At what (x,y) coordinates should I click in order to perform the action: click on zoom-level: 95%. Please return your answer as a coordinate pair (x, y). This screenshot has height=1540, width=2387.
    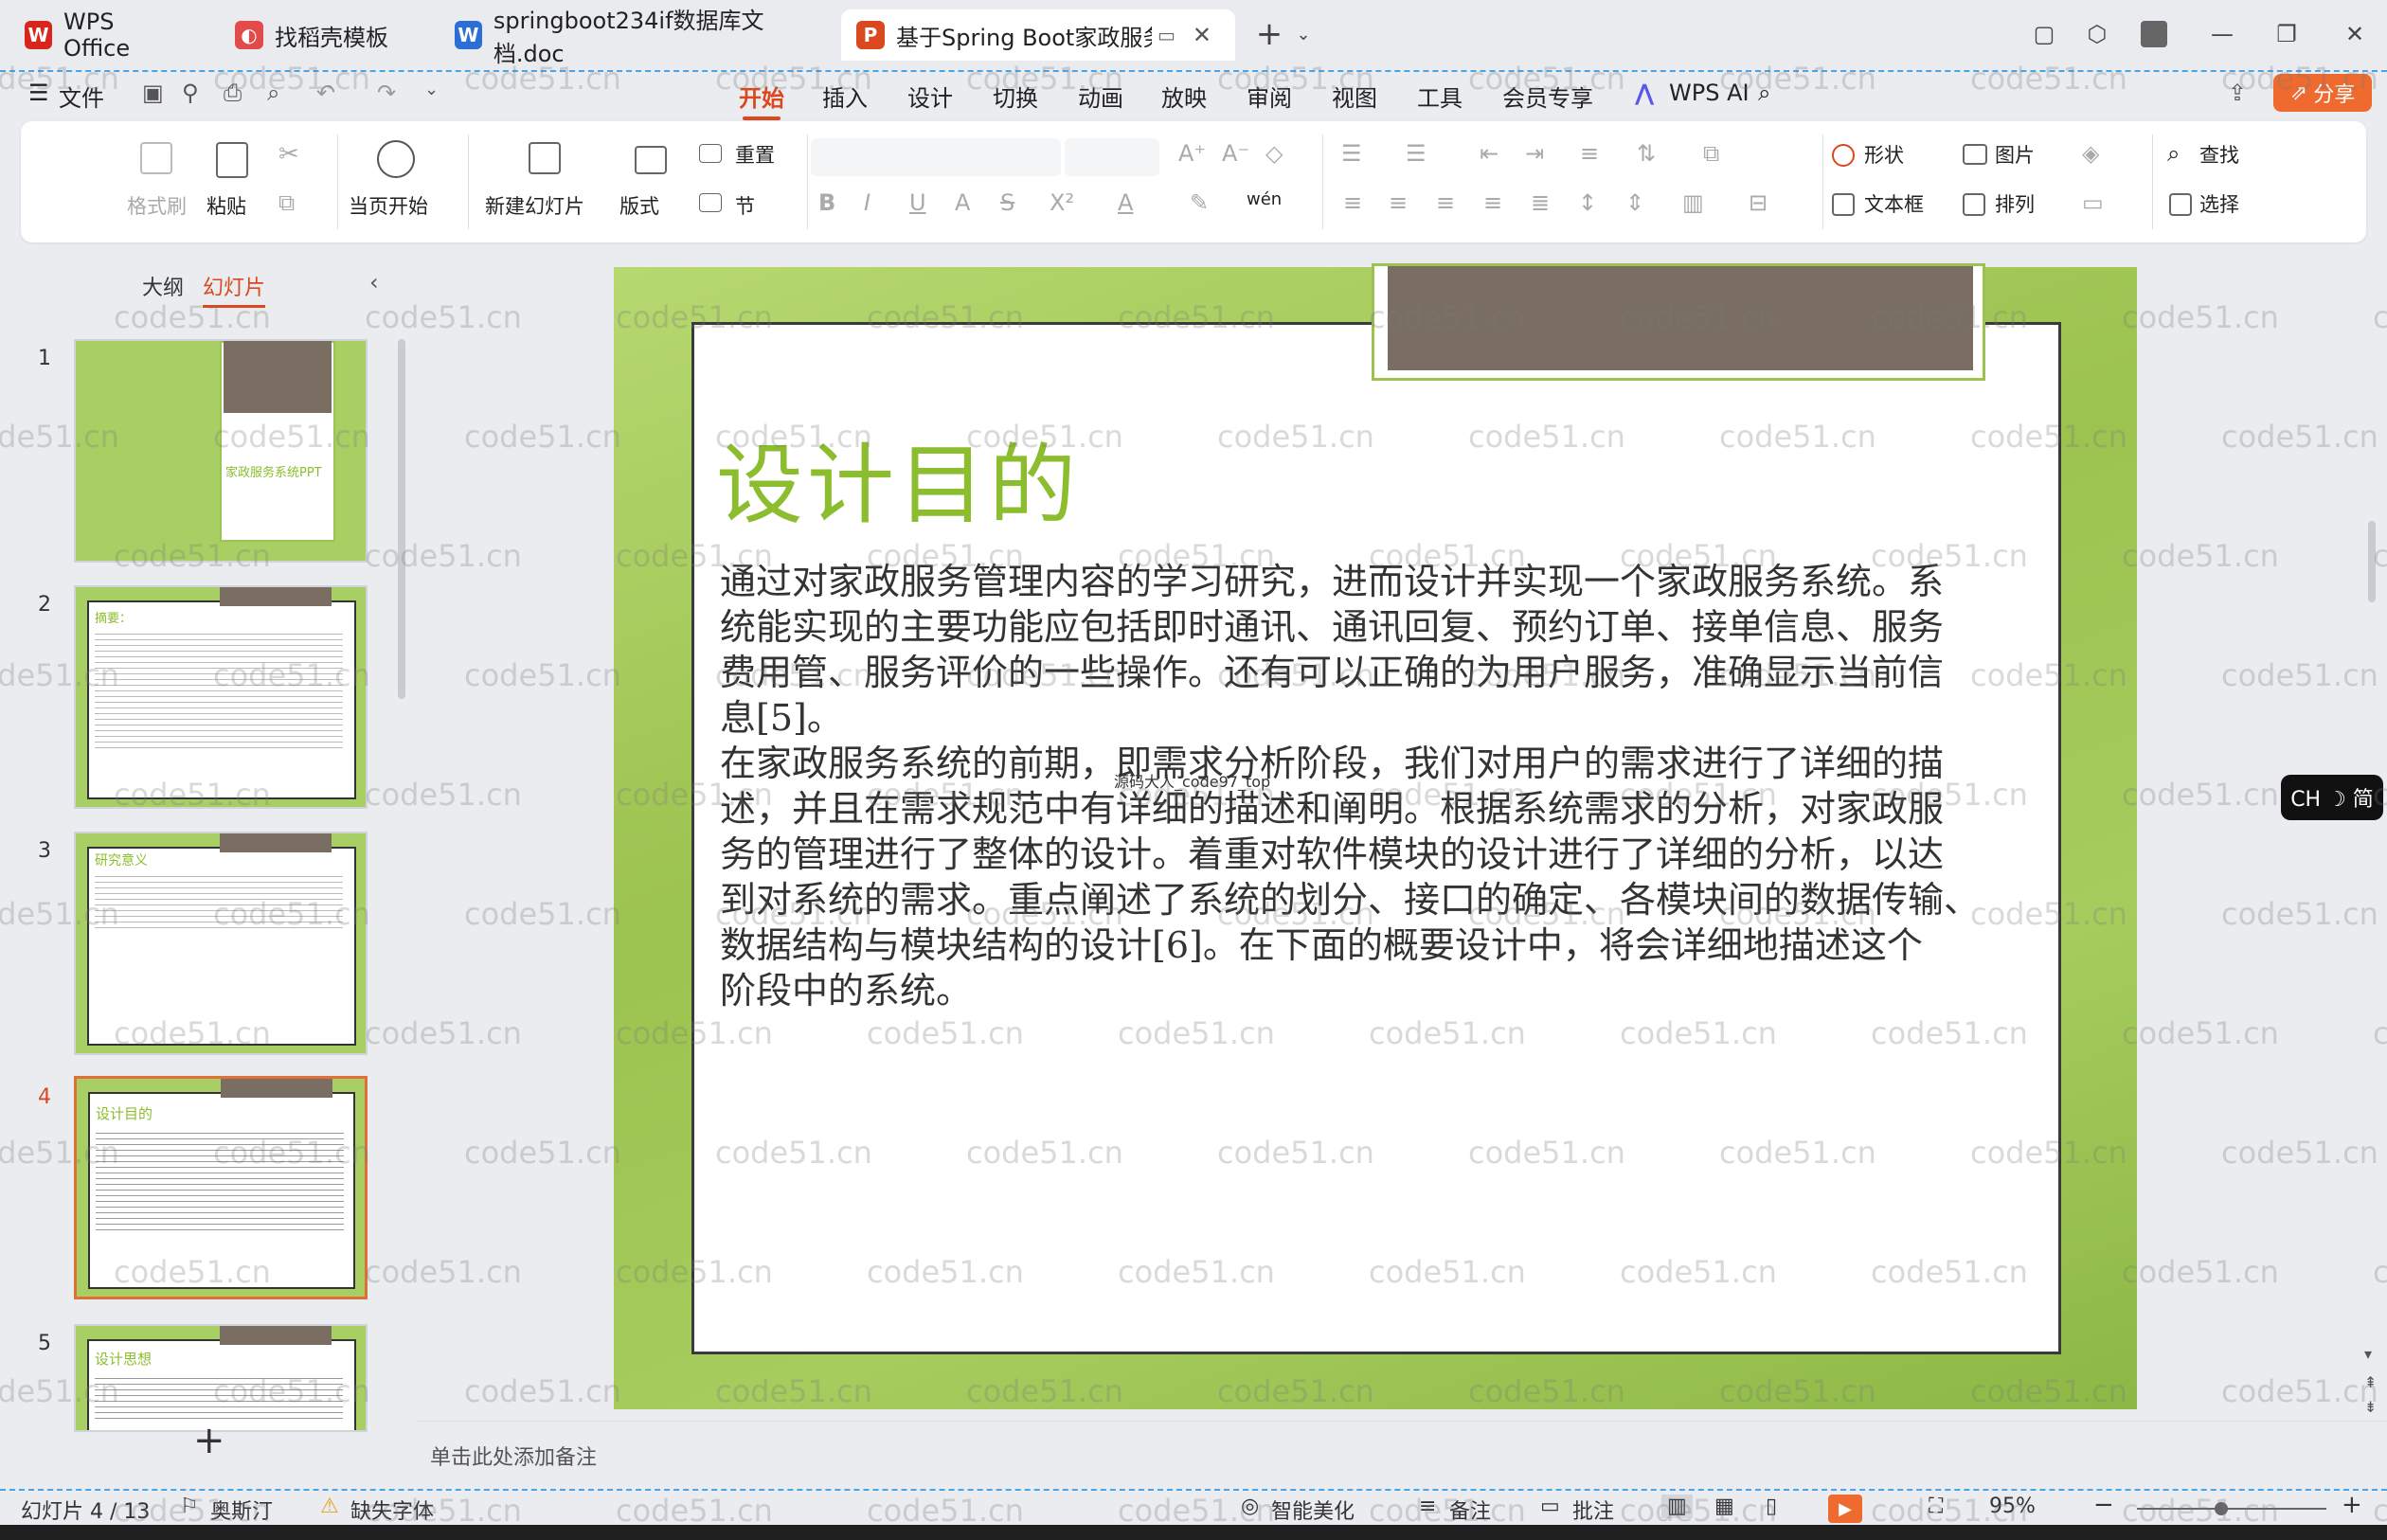
    Looking at the image, I should click on (2012, 1506).